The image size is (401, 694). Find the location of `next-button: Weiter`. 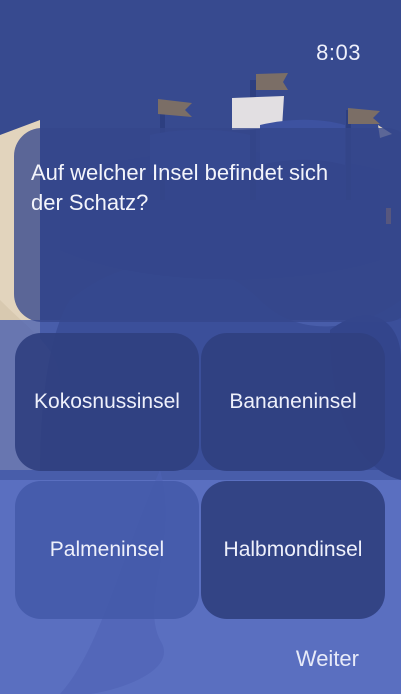

next-button: Weiter is located at coordinates (327, 659).